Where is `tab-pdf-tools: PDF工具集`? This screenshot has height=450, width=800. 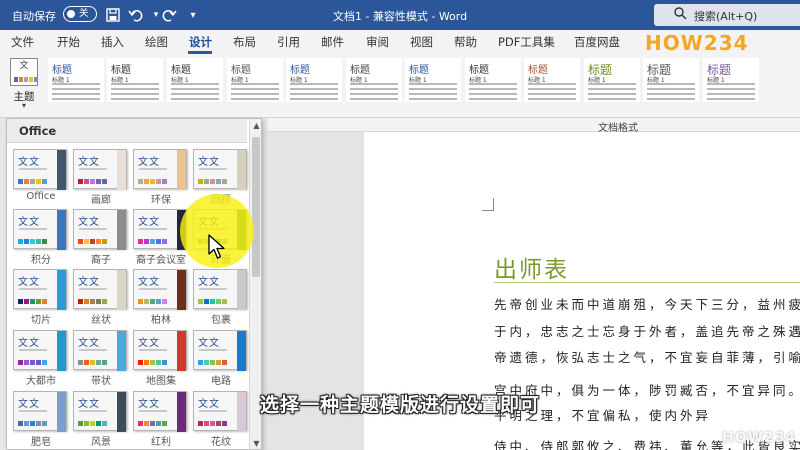 tab-pdf-tools: PDF工具集 is located at coordinates (526, 42).